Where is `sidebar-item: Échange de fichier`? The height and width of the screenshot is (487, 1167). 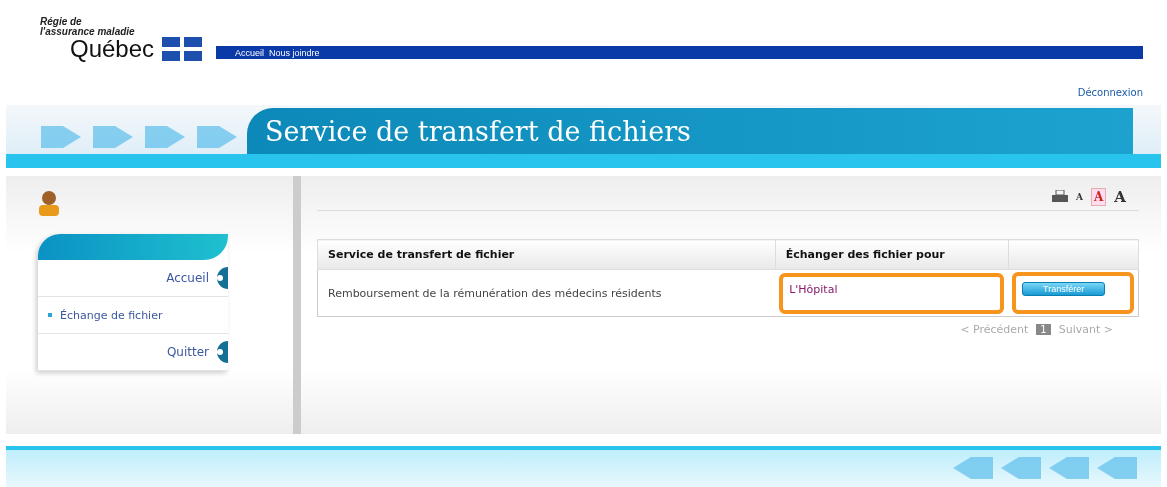
sidebar-item: Échange de fichier is located at coordinates (133, 315).